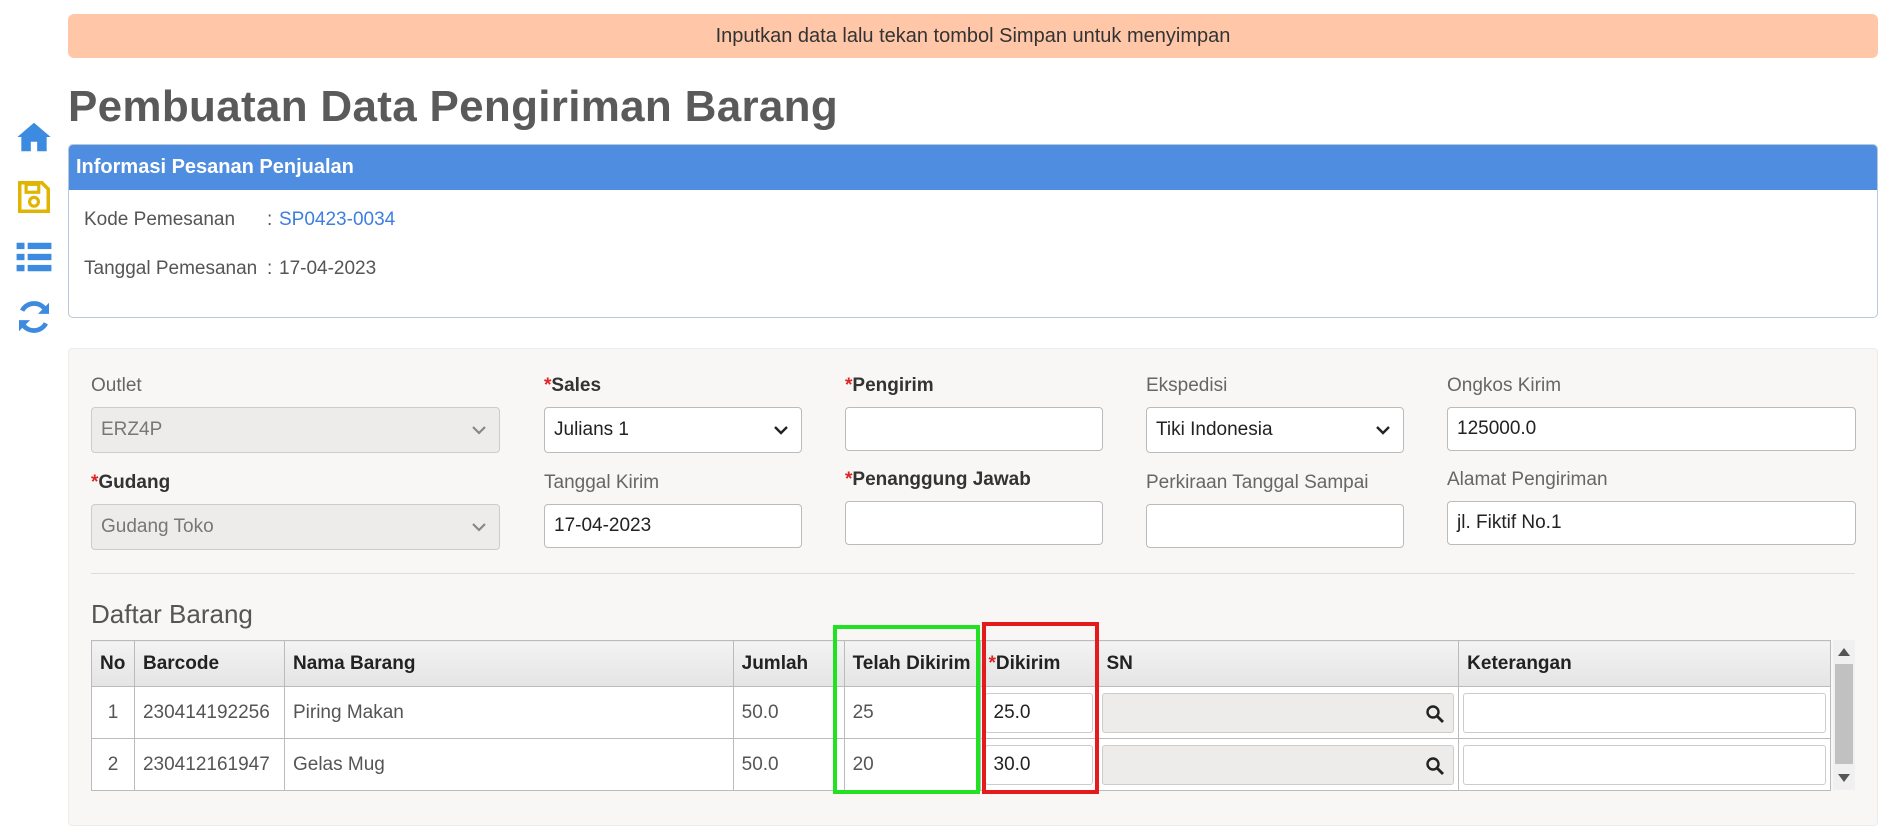 The width and height of the screenshot is (1900, 838). What do you see at coordinates (974, 523) in the screenshot?
I see `penanggung-jawab-input` at bounding box center [974, 523].